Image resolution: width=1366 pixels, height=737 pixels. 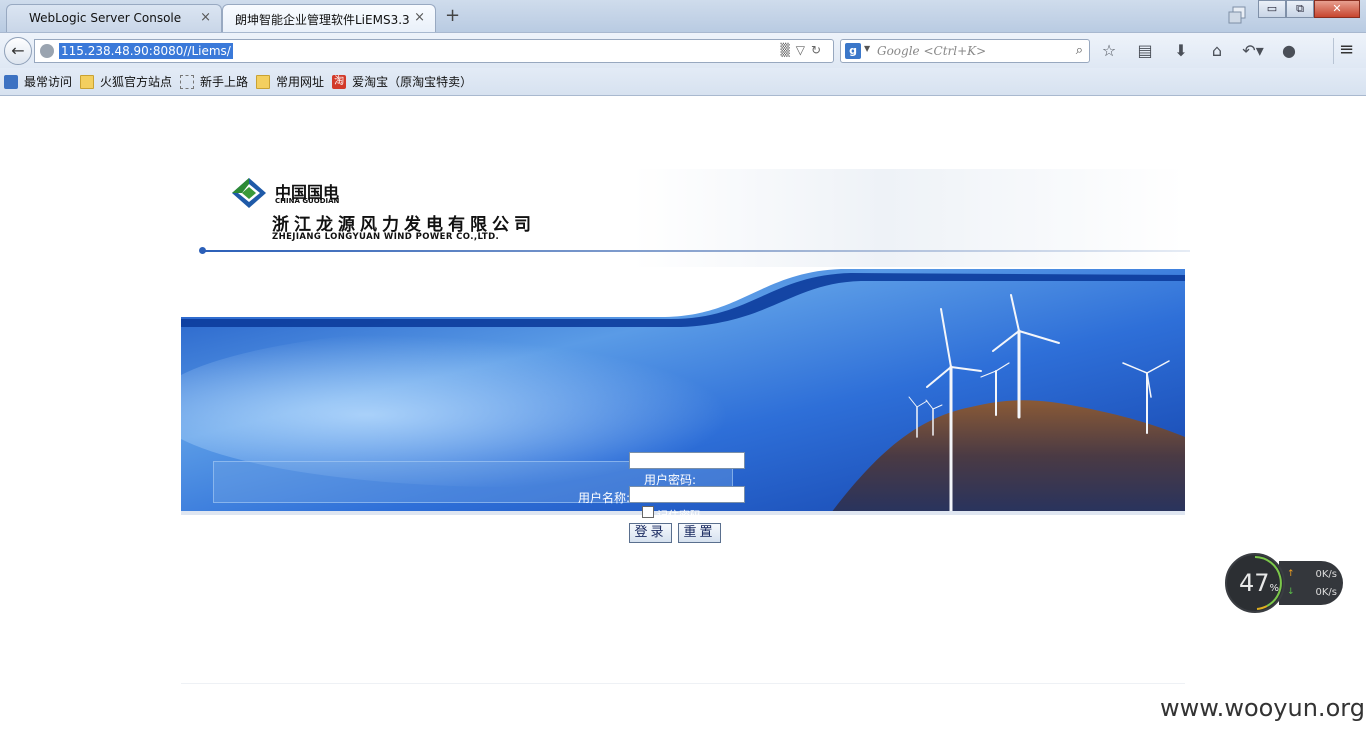 I want to click on open-menu-icon: ≡, so click(x=1346, y=51).